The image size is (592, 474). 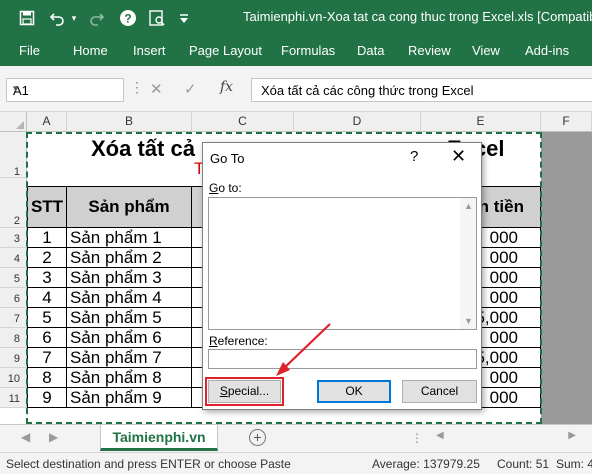 I want to click on tab-scroll-splitter: ⋮, so click(x=417, y=438).